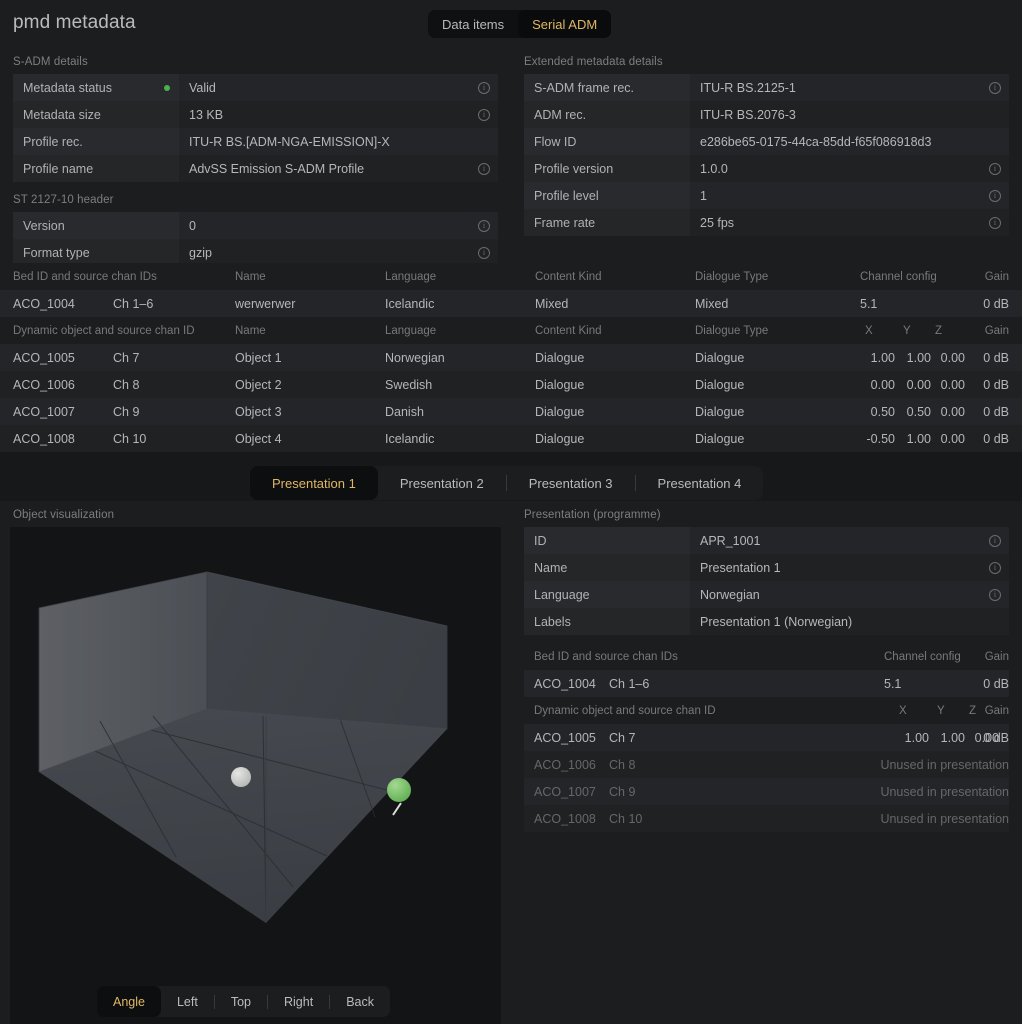 Image resolution: width=1022 pixels, height=1024 pixels. I want to click on sadm-value: AdvSS Emission S-ADM Profile, so click(277, 168).